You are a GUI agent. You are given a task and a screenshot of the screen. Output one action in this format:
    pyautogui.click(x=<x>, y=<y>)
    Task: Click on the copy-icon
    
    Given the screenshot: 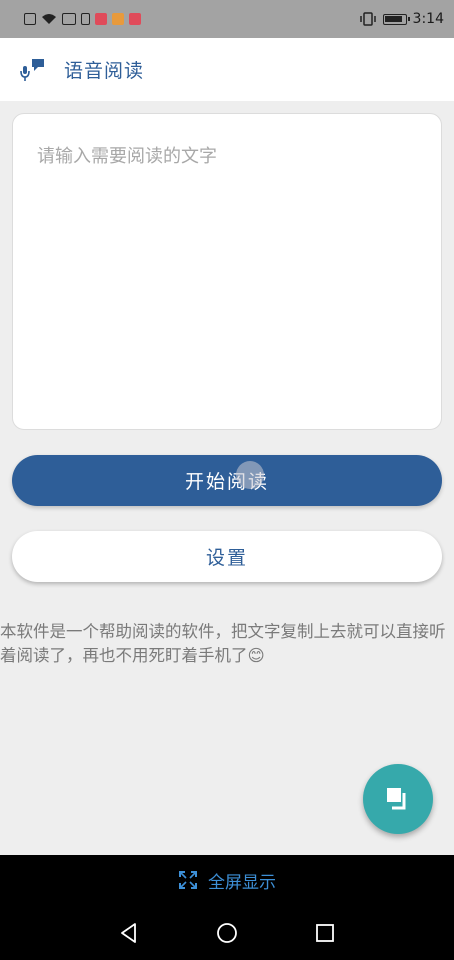 What is the action you would take?
    pyautogui.click(x=396, y=799)
    